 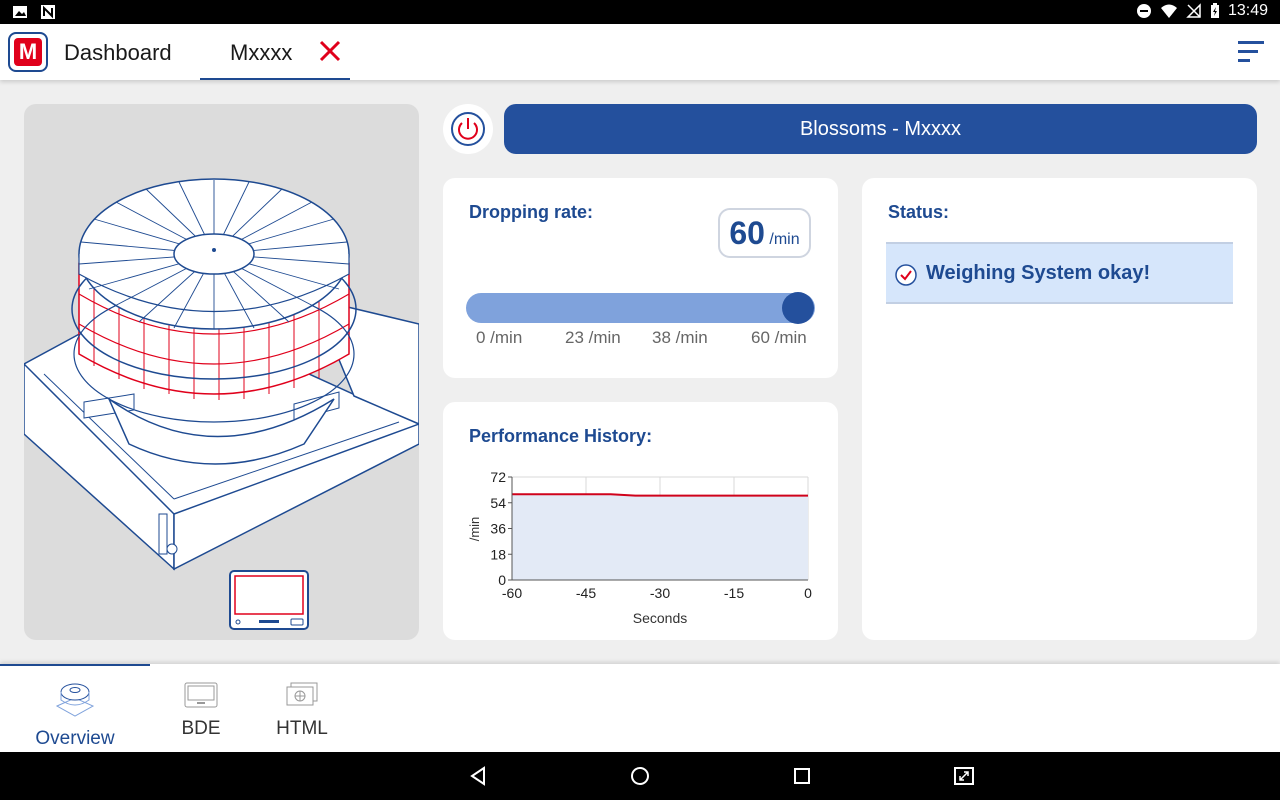 I want to click on y-tick-label: 36, so click(x=498, y=529).